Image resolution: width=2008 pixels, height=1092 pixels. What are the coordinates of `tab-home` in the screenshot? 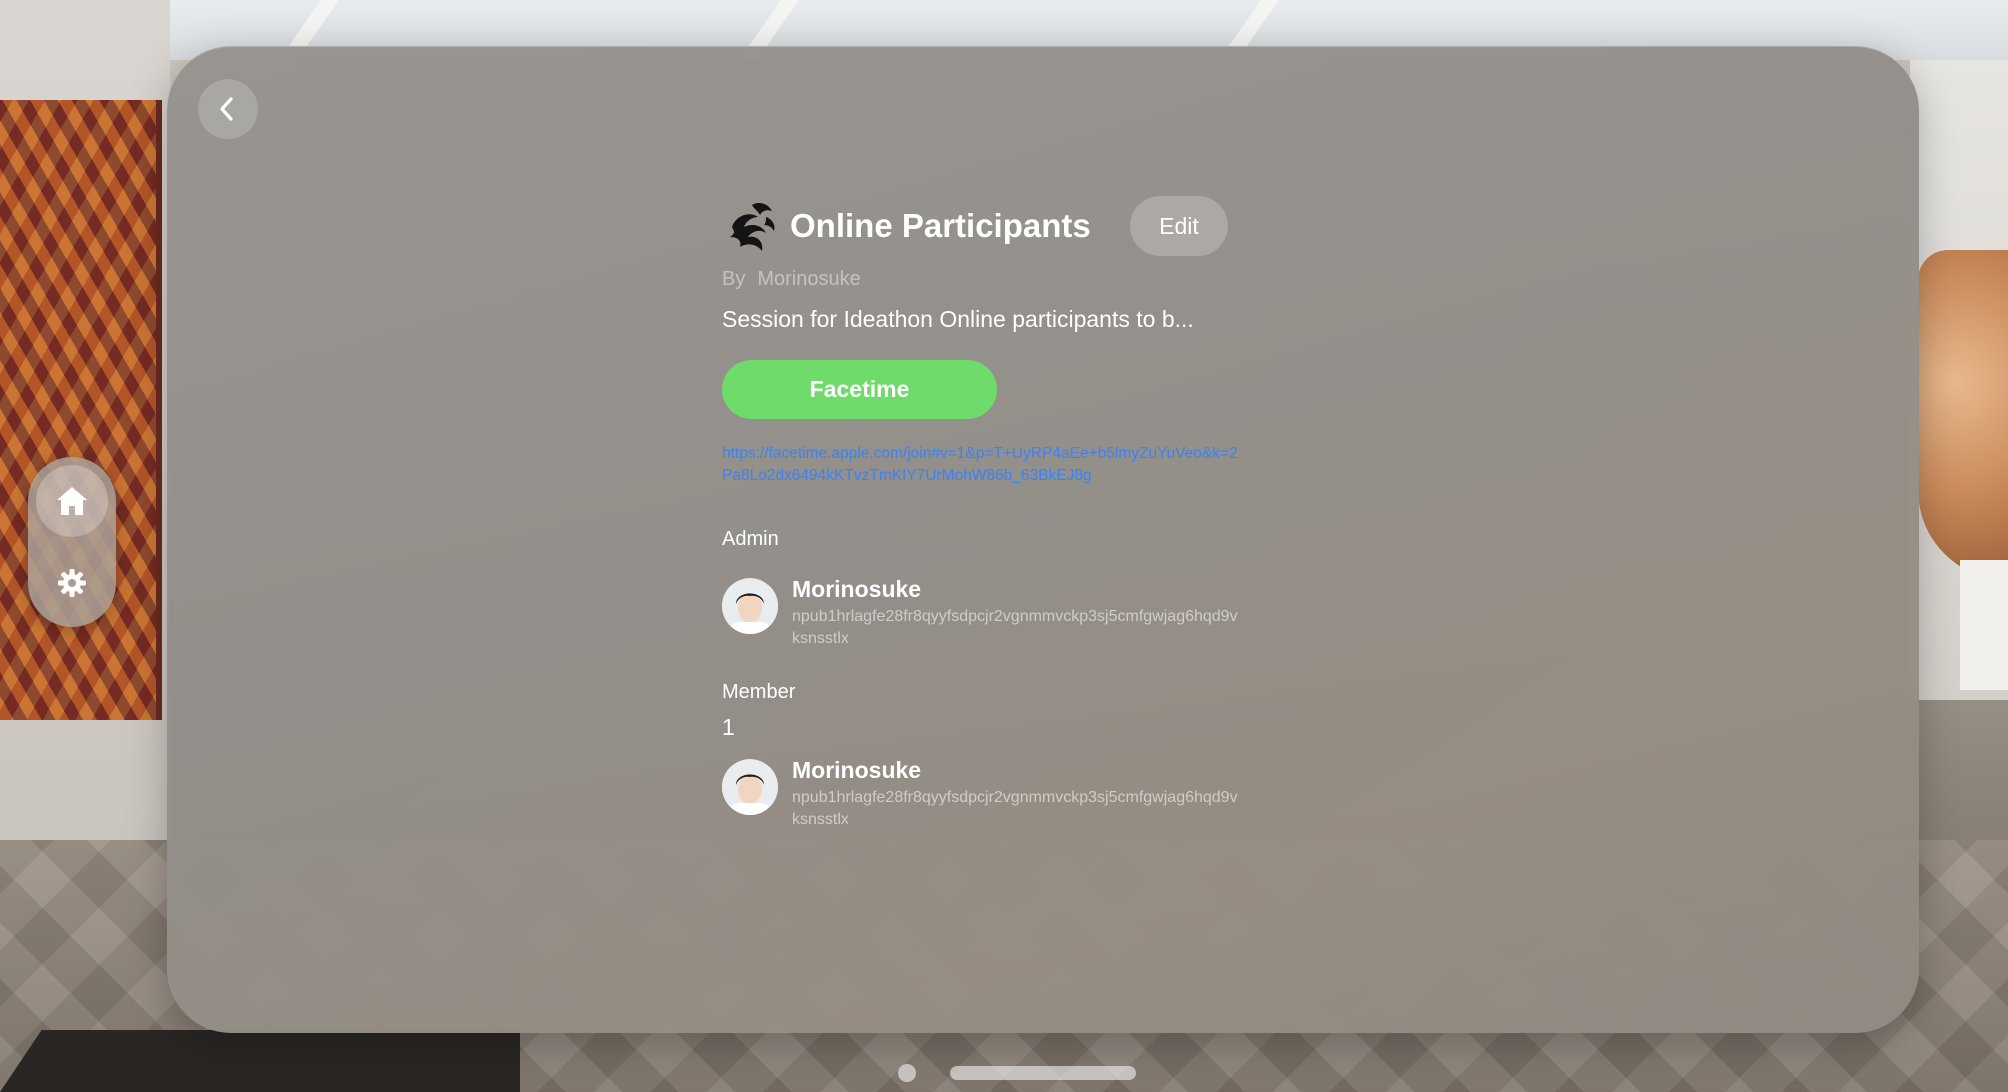 It's located at (72, 501).